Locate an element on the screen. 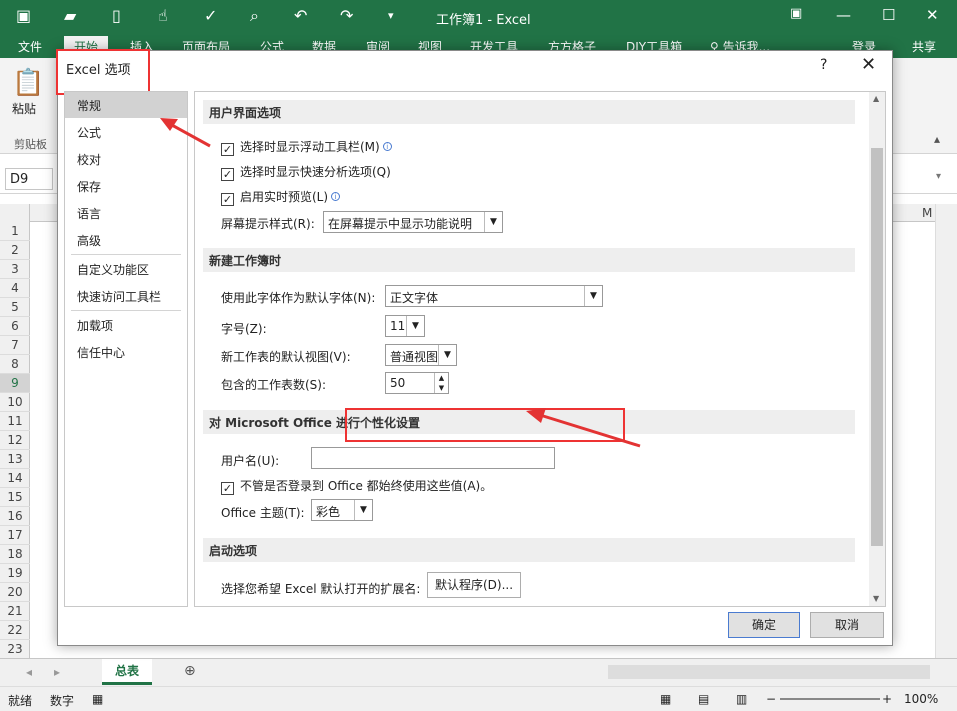 This screenshot has height=711, width=957. arrow-to-sheet-count is located at coordinates (590, 430).